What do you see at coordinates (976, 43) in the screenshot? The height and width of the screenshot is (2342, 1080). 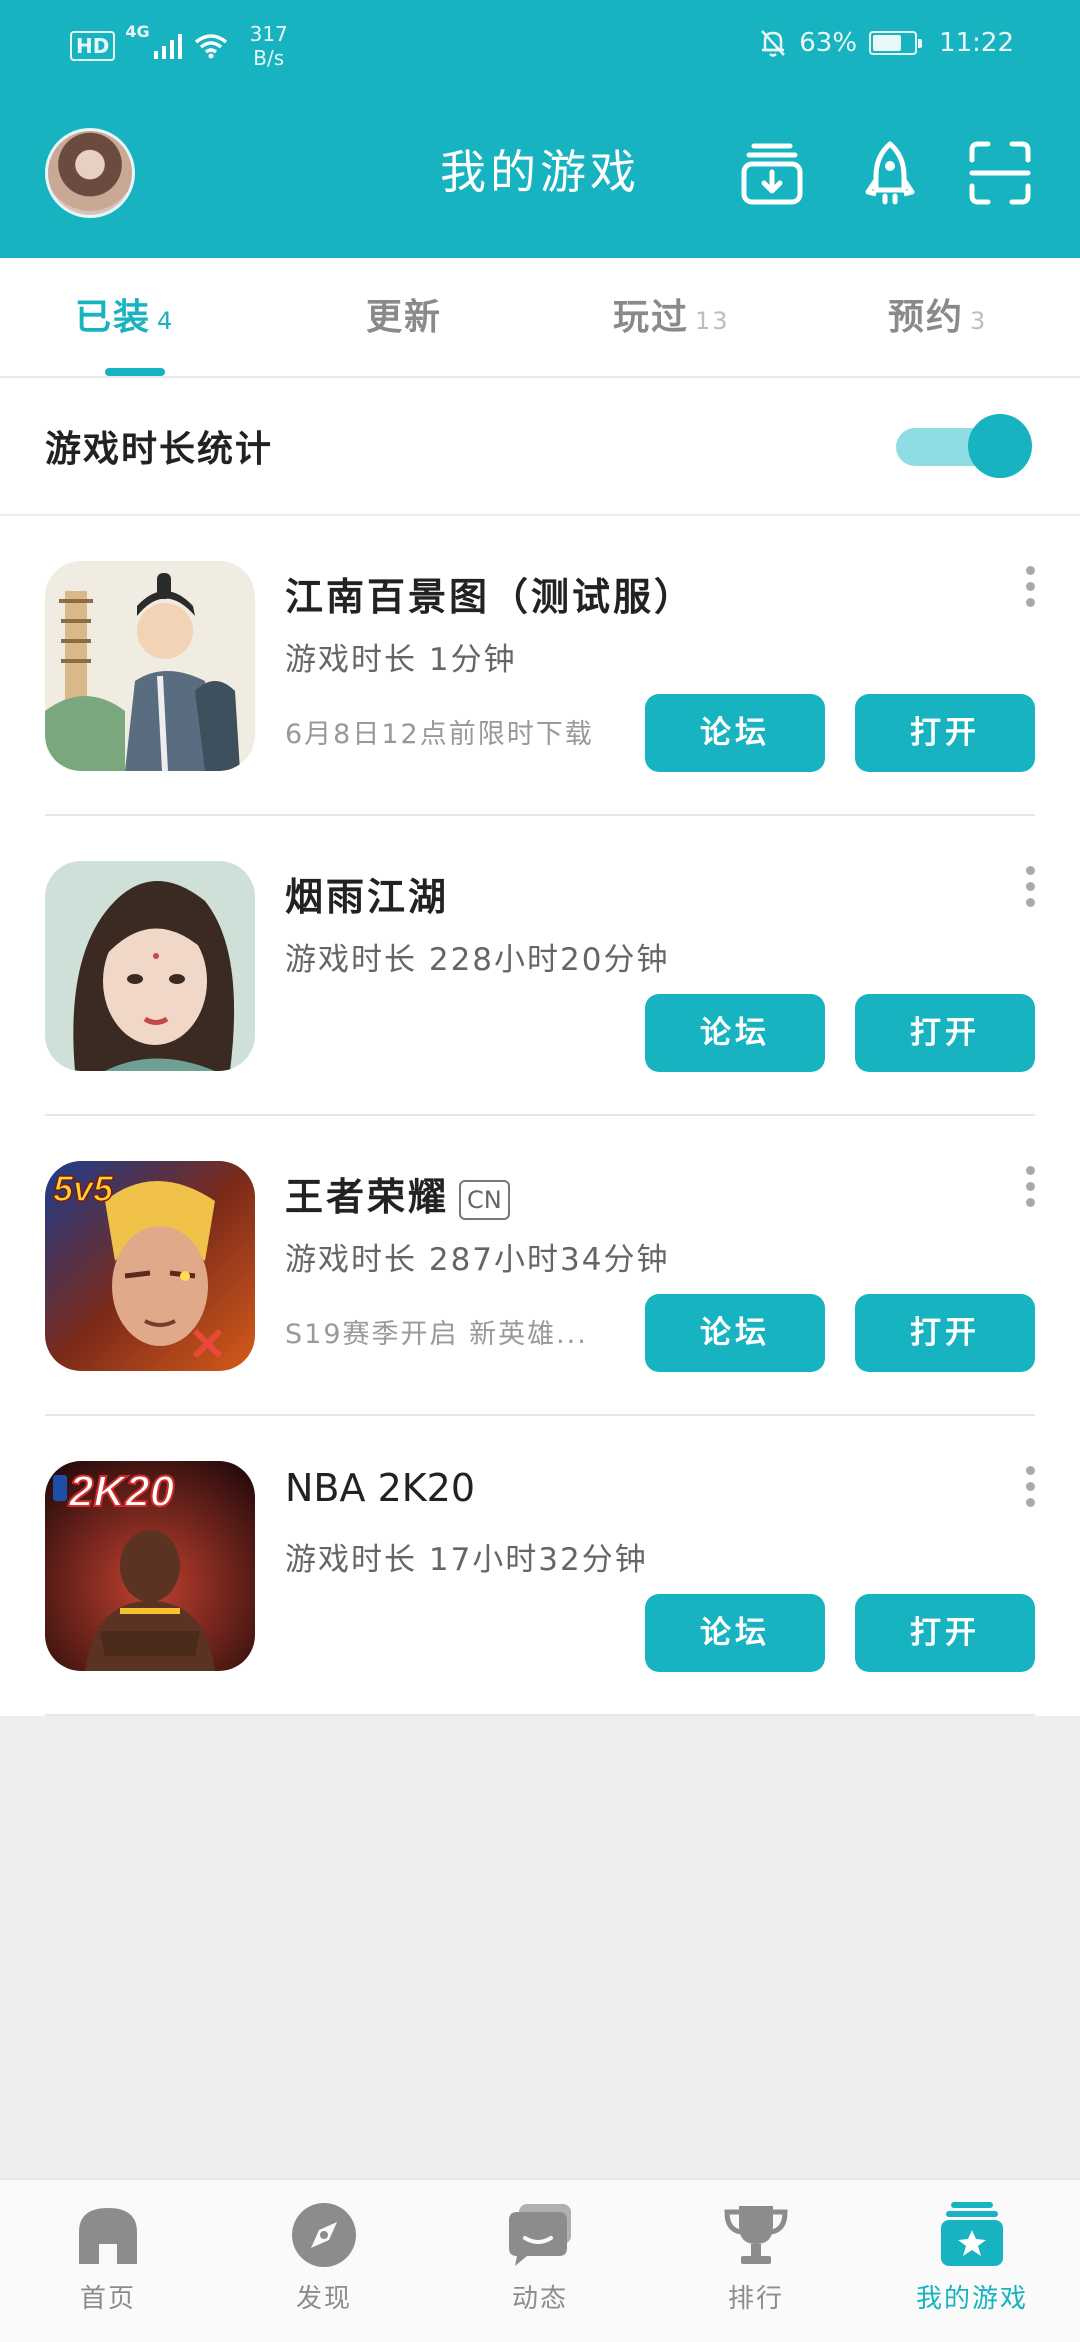 I see `clock: 11:22` at bounding box center [976, 43].